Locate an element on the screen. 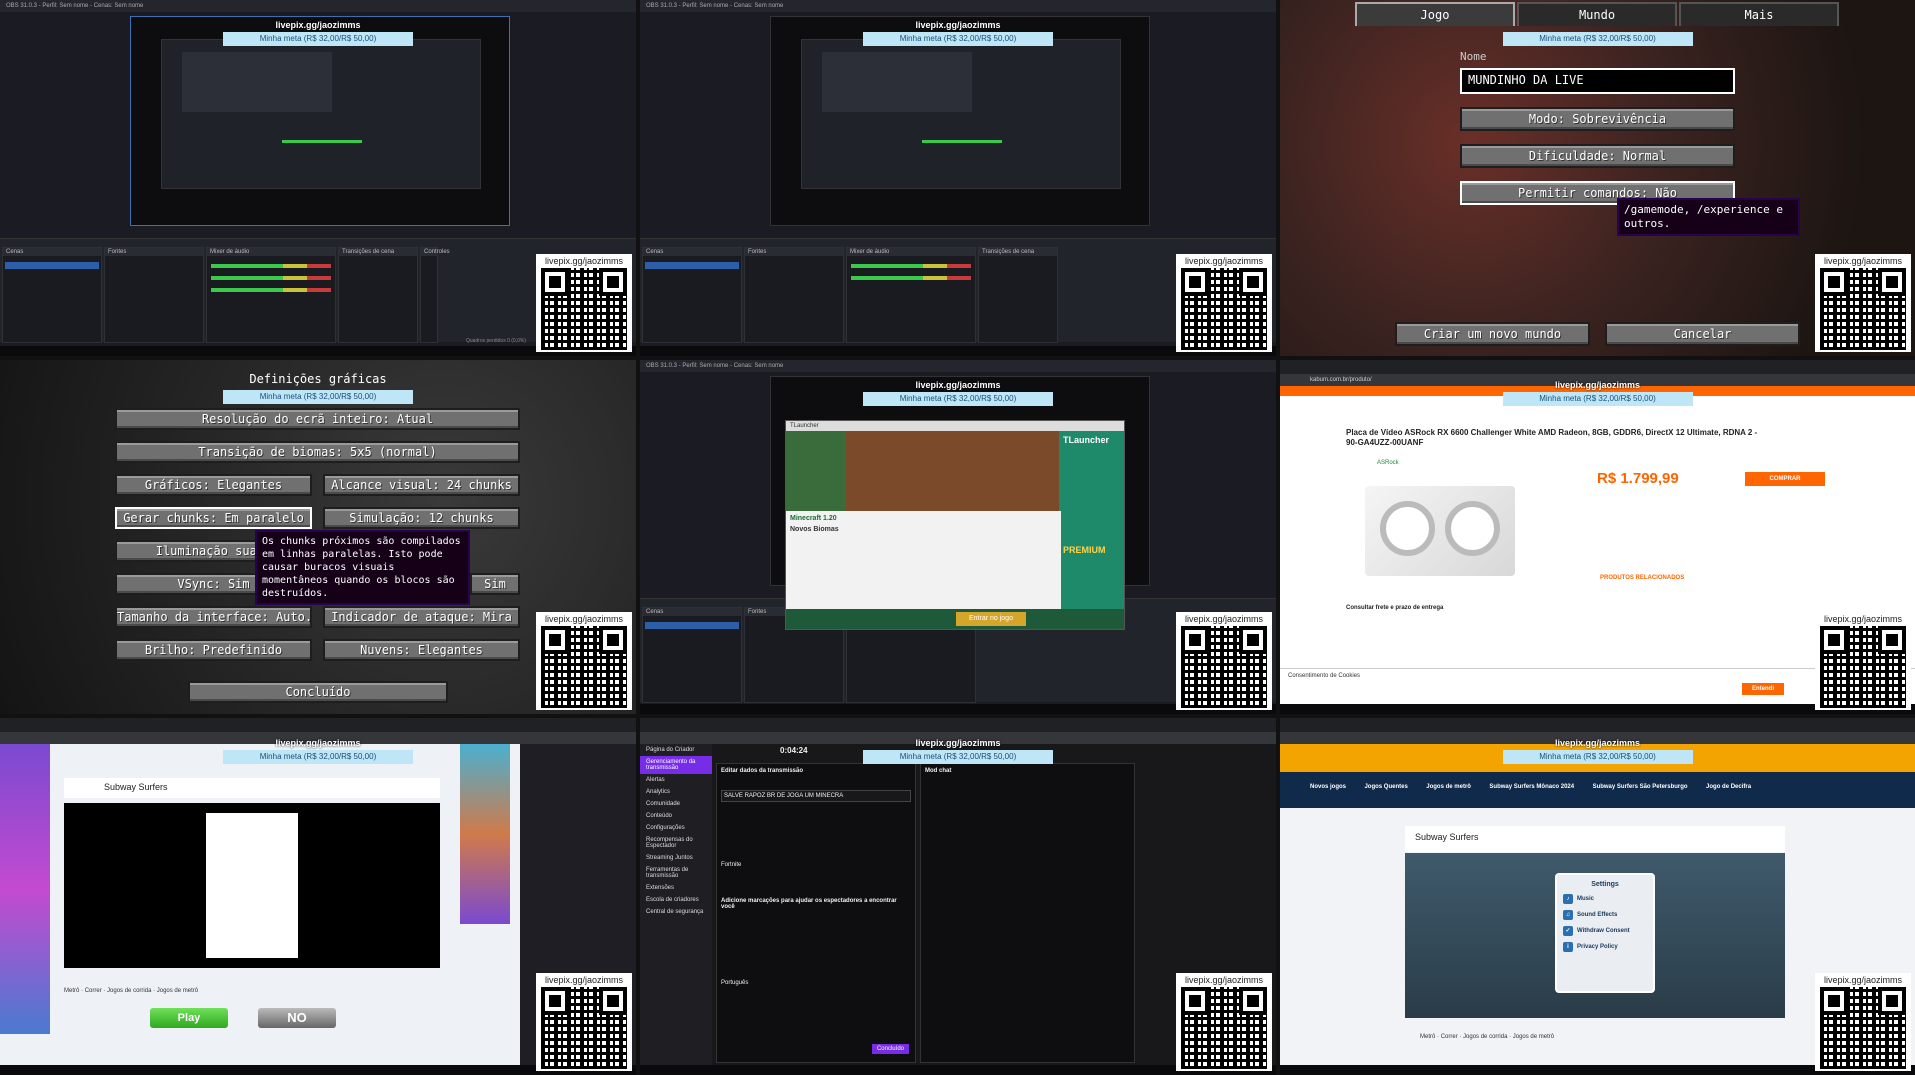 This screenshot has width=1915, height=1075. nav-link: Novos jogos is located at coordinates (1328, 787).